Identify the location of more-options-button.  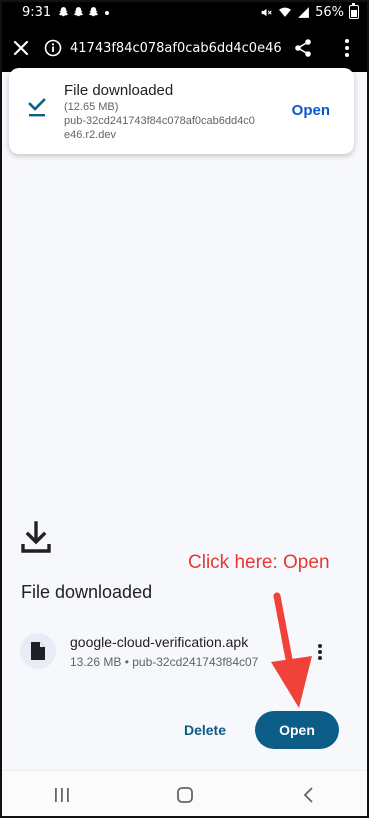
(347, 48).